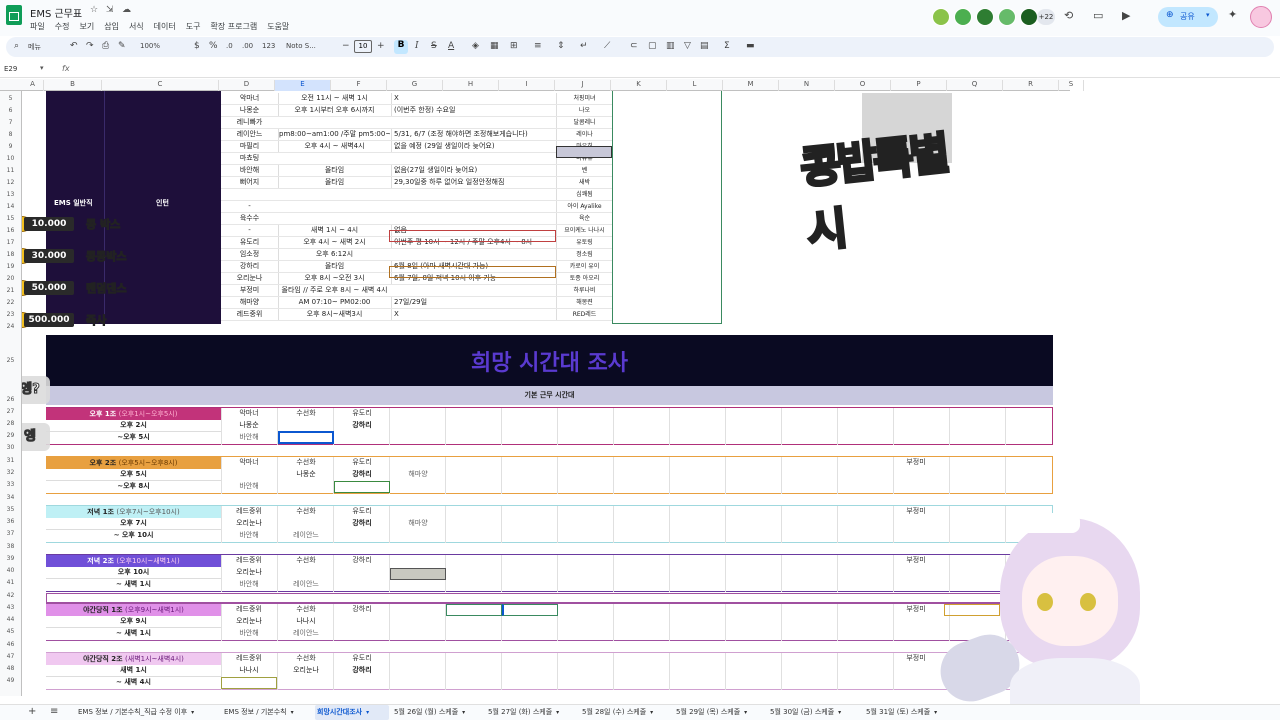  I want to click on menu-file: 파일, so click(37, 26).